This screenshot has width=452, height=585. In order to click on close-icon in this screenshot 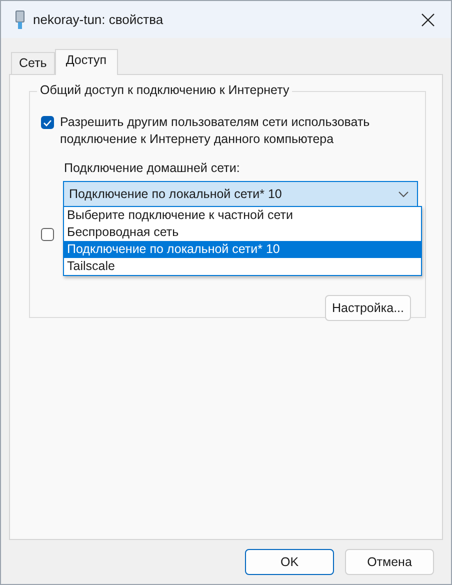, I will do `click(428, 19)`.